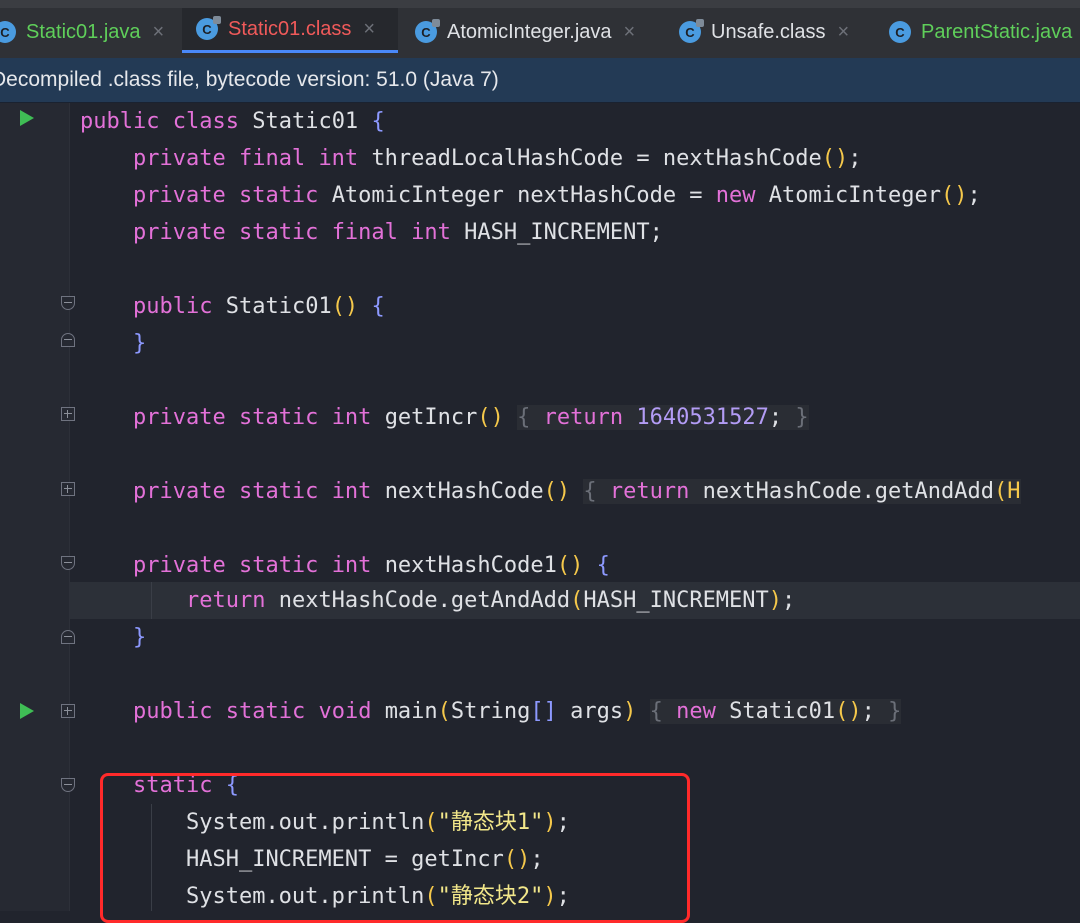 Image resolution: width=1080 pixels, height=923 pixels. I want to click on tab-static01-java: C Static01.java ×, so click(82, 32).